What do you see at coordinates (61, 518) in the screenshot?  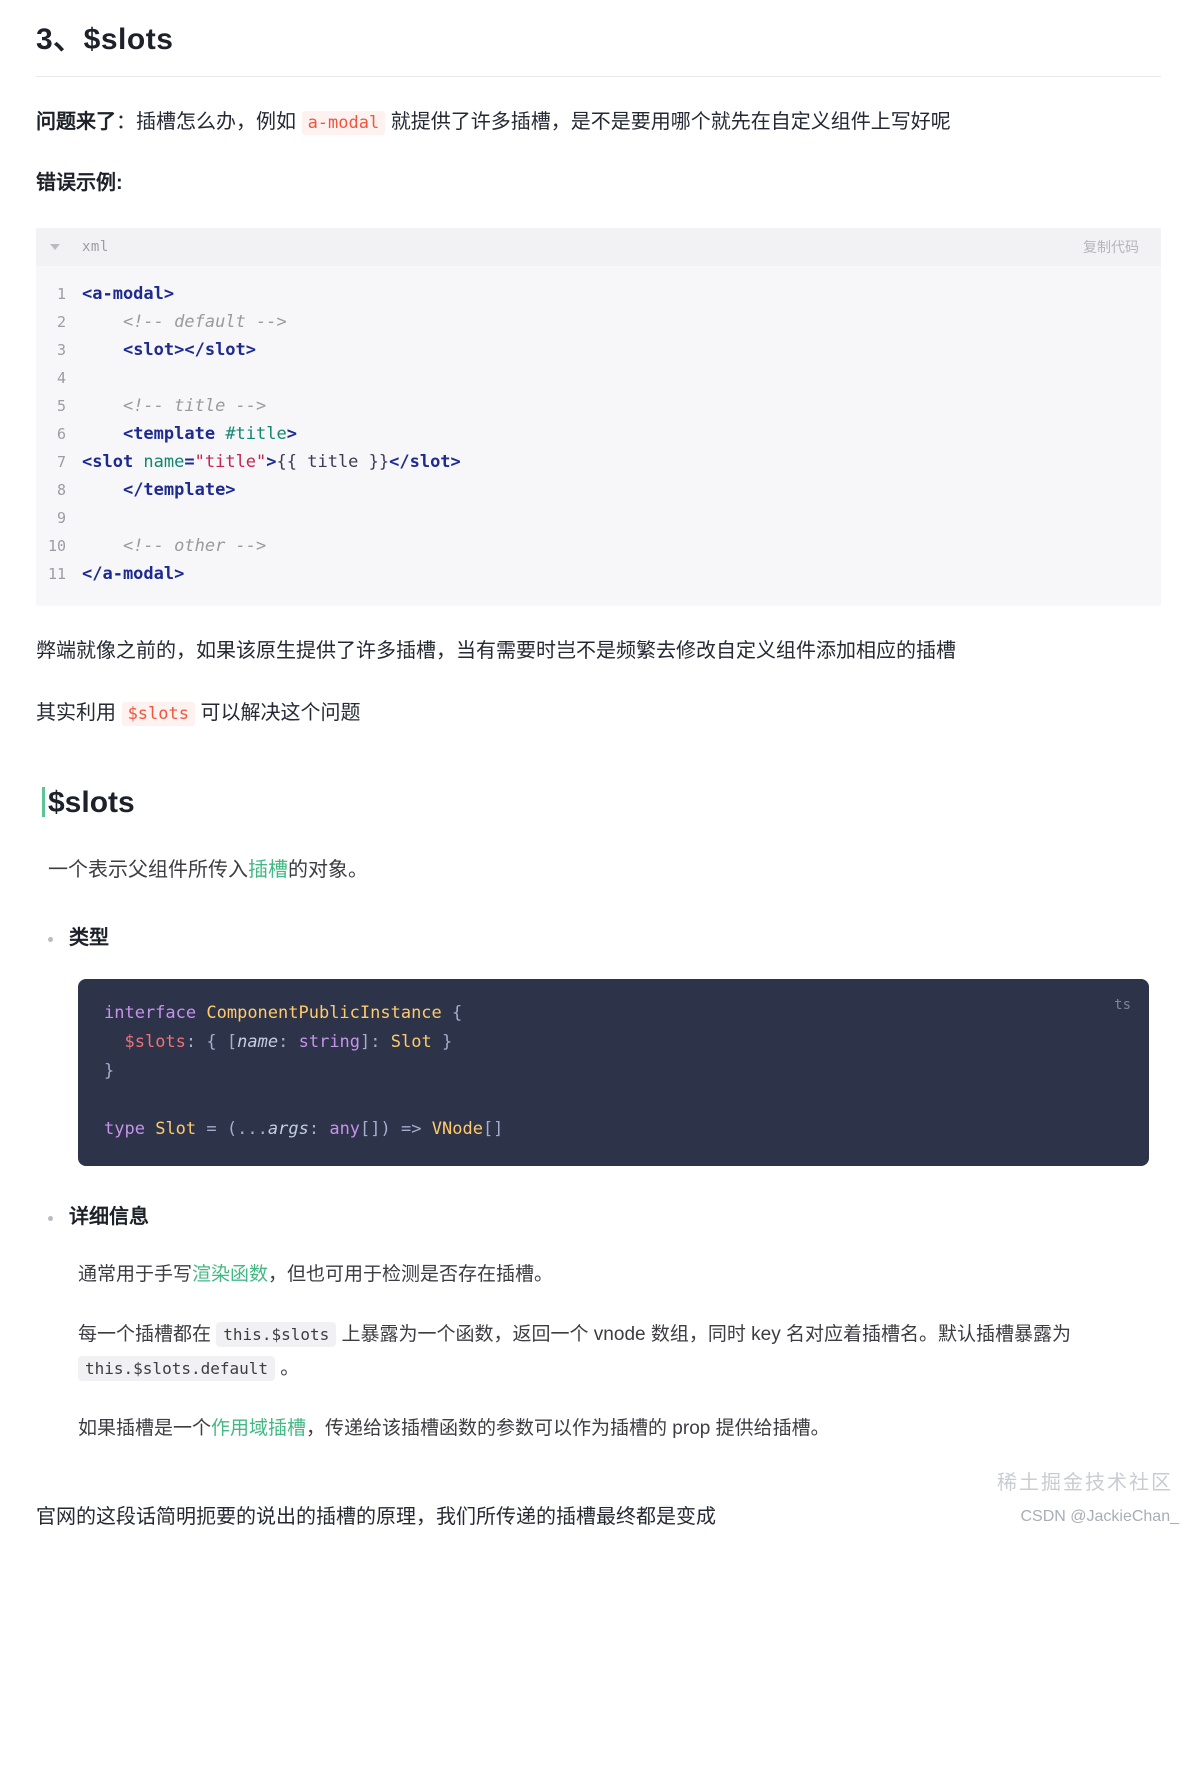 I see `line-number: 9` at bounding box center [61, 518].